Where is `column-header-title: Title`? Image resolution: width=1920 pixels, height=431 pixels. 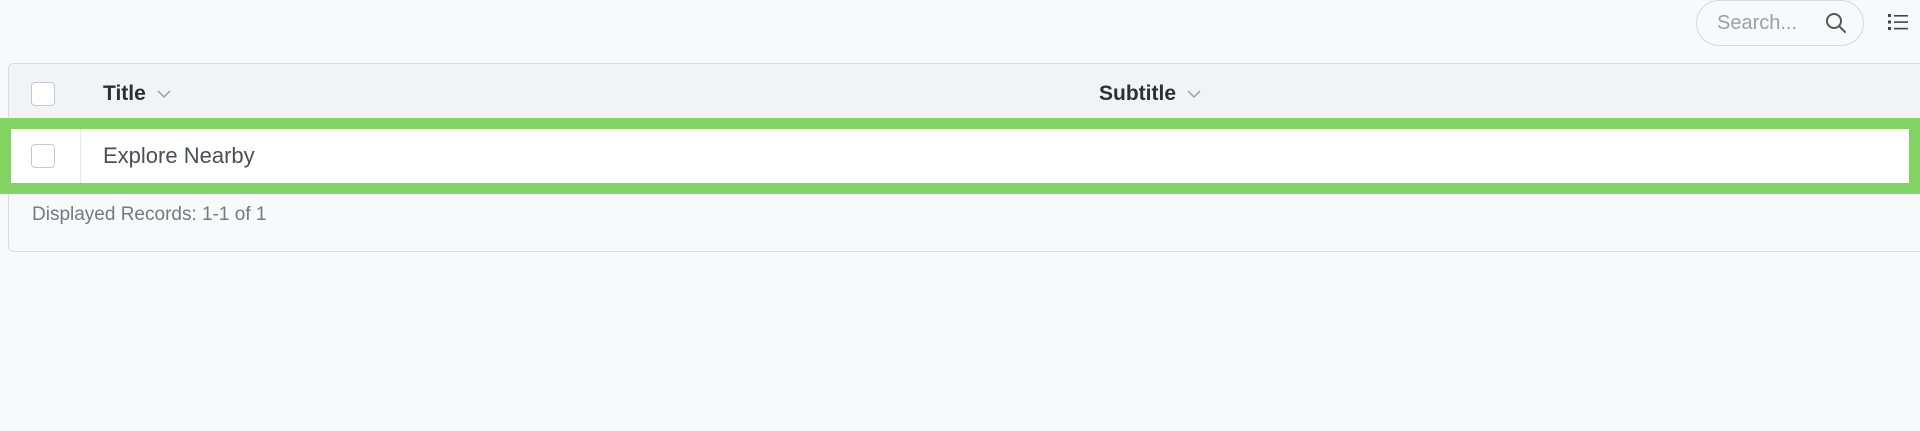 column-header-title: Title is located at coordinates (137, 94).